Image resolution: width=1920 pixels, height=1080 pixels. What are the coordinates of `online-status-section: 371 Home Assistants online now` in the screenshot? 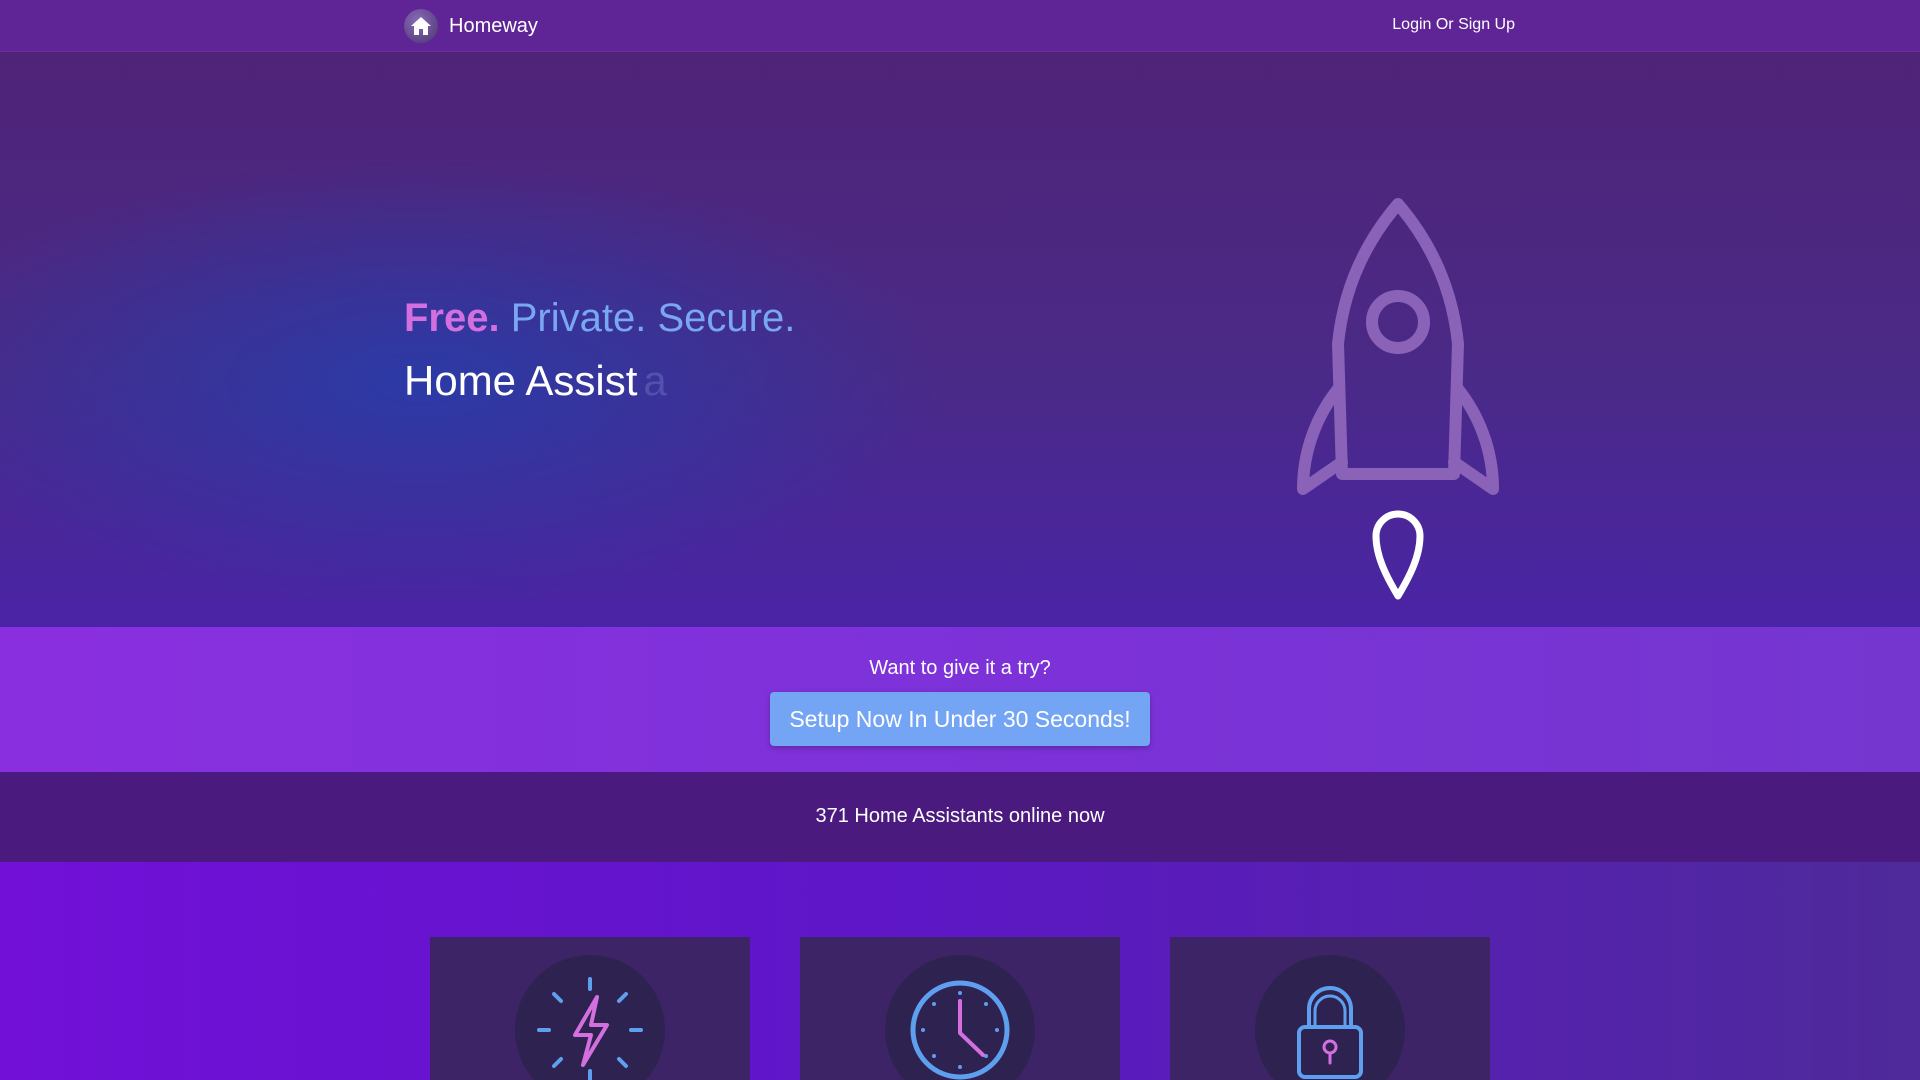 It's located at (960, 817).